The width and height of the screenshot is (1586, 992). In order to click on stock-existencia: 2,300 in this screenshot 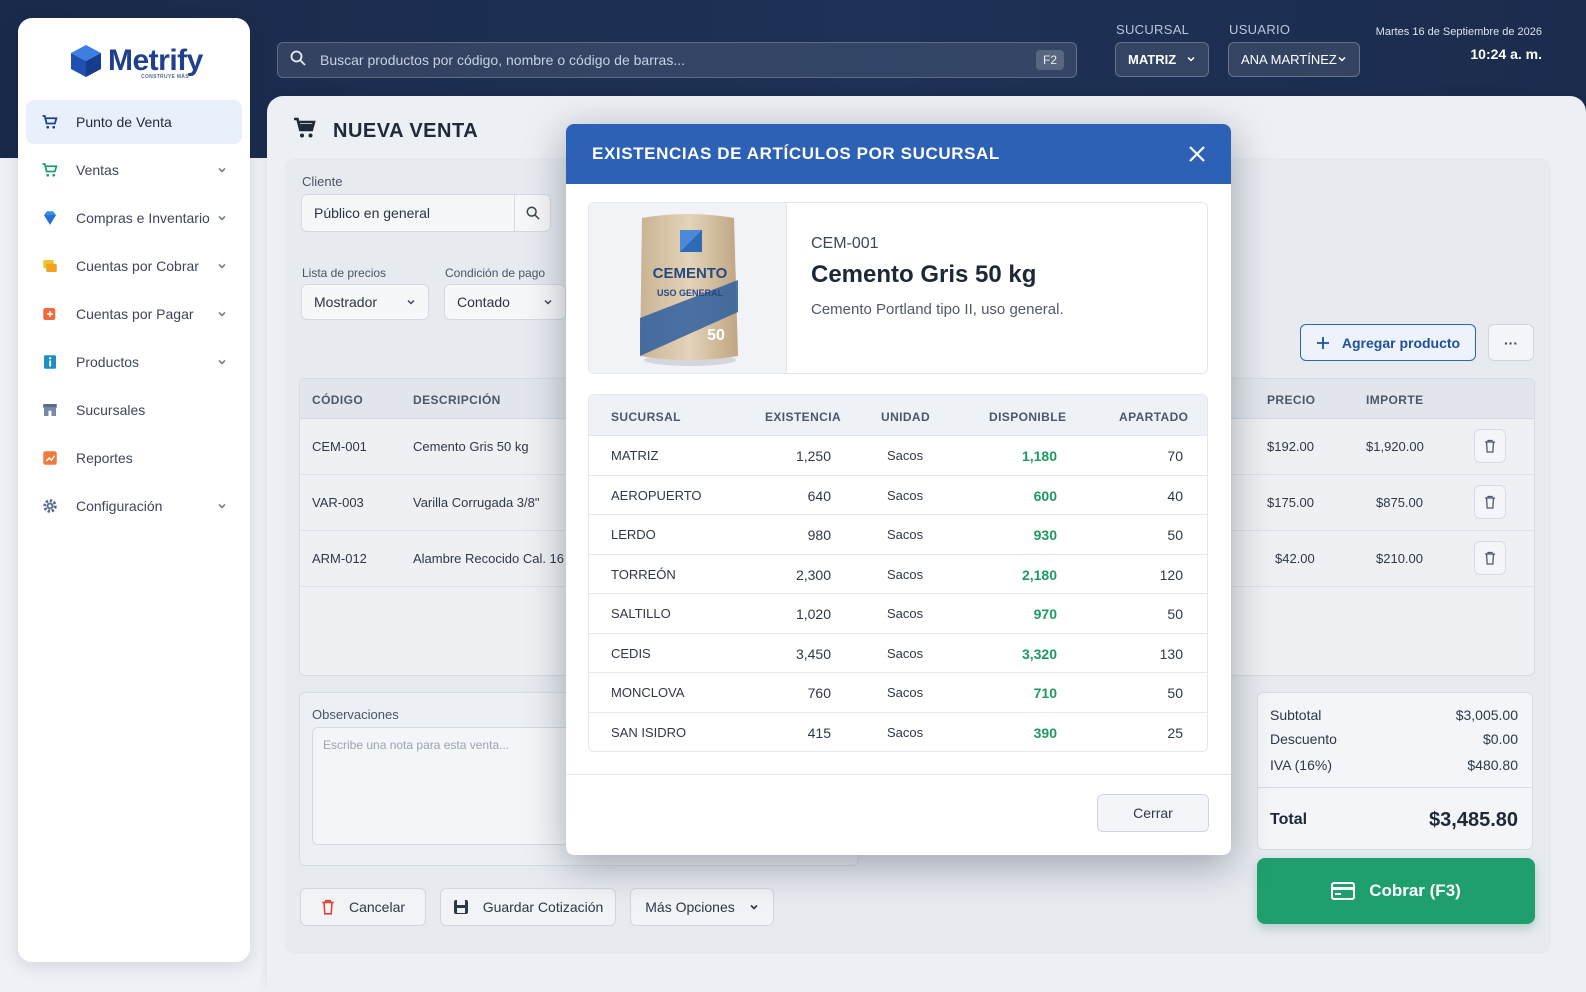, I will do `click(813, 574)`.